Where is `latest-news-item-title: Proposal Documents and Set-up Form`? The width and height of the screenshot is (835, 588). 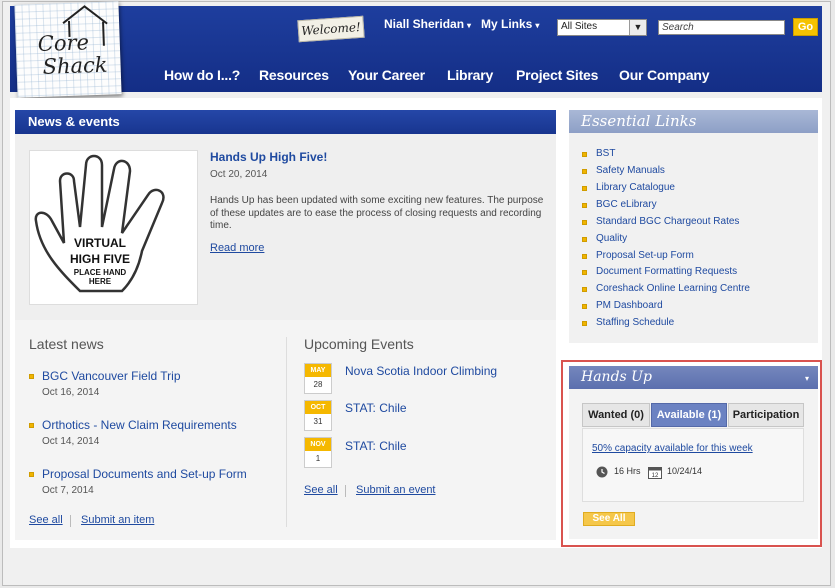
latest-news-item-title: Proposal Documents and Set-up Form is located at coordinates (144, 474).